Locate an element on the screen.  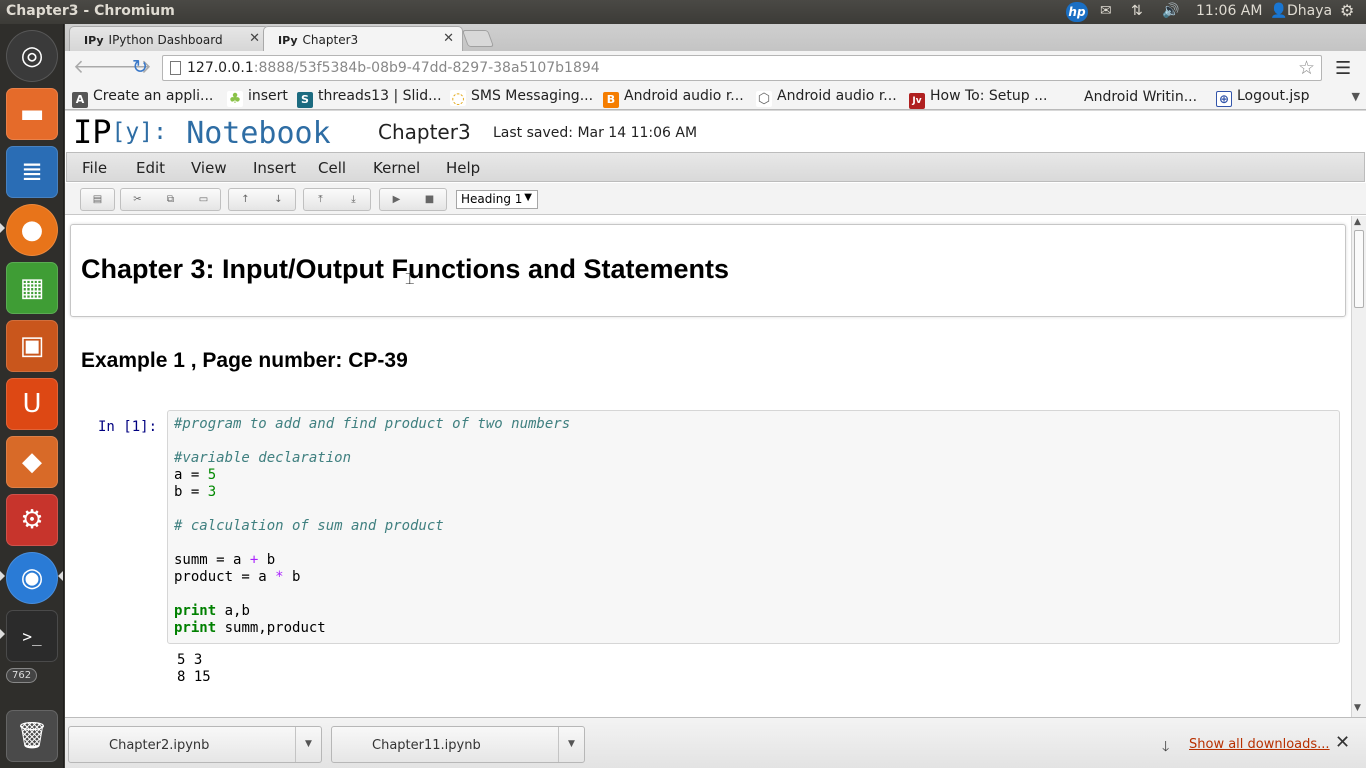
heading-2: Example 1 , Page number: CP-39 is located at coordinates (244, 361).